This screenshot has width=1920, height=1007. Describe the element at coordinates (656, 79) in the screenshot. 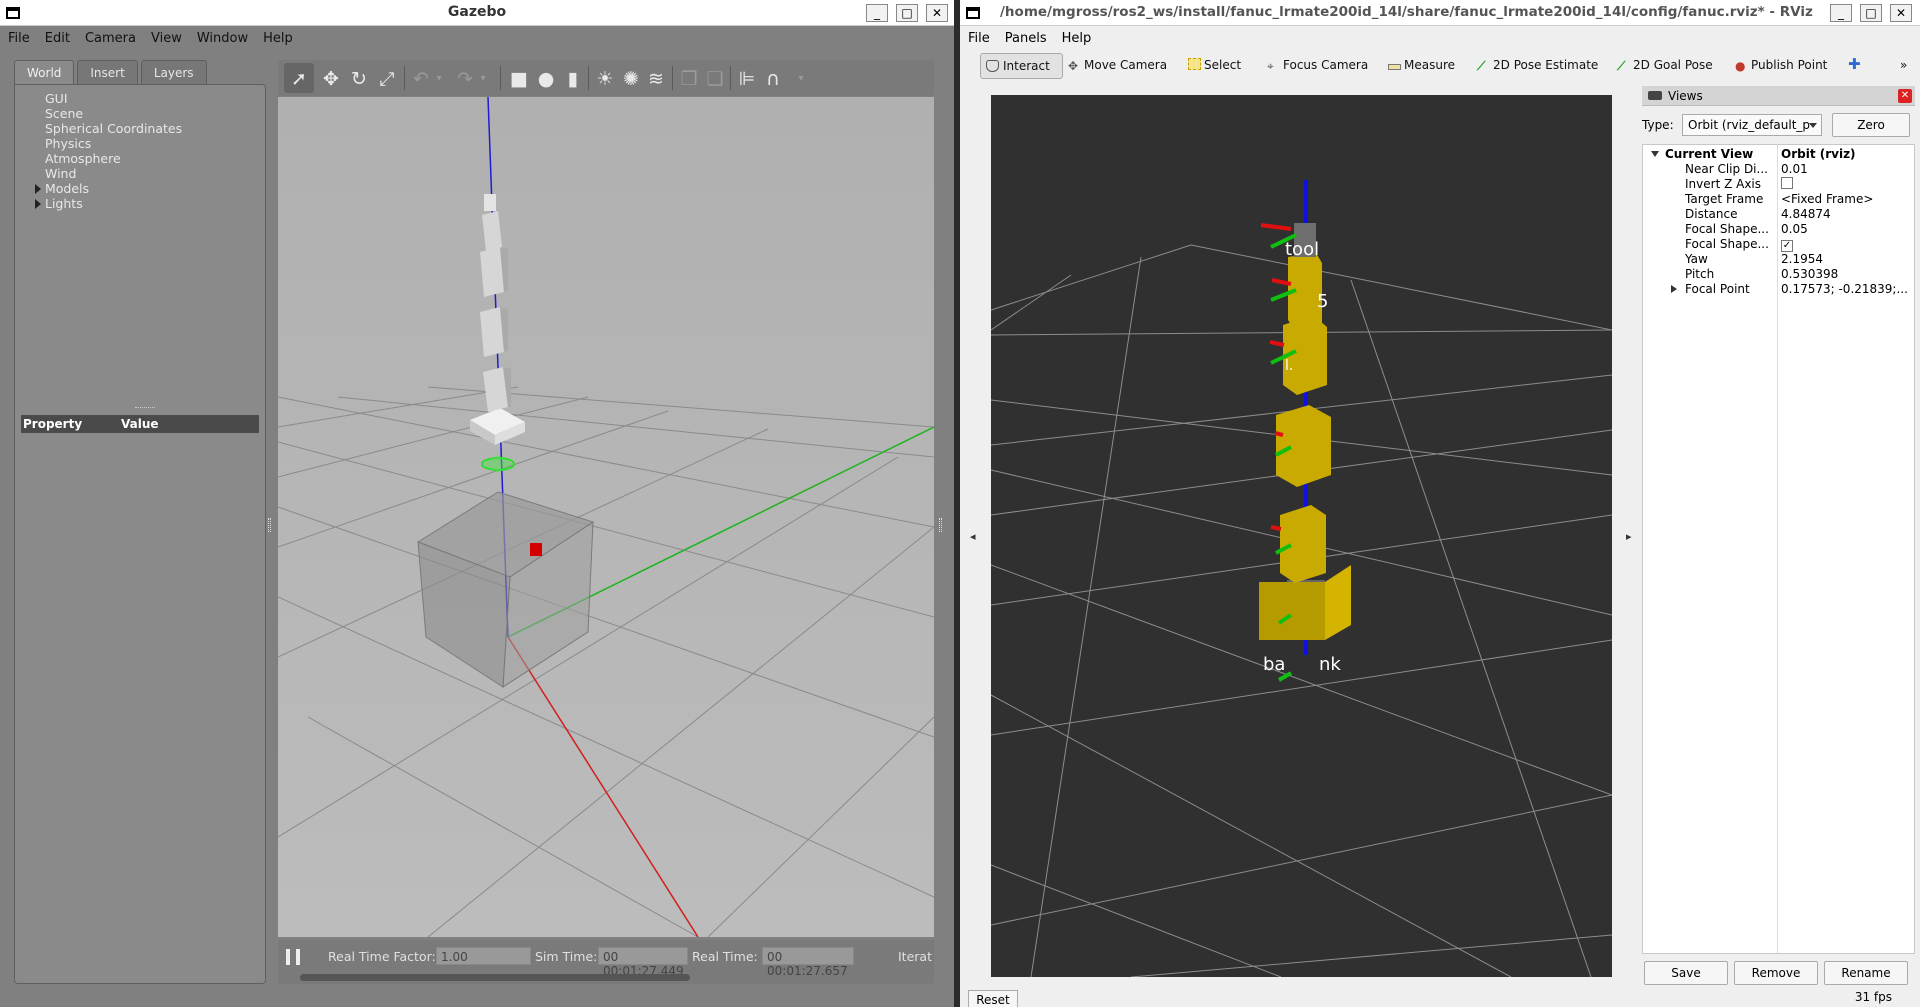

I see `directional-light-icon: ≋` at that location.